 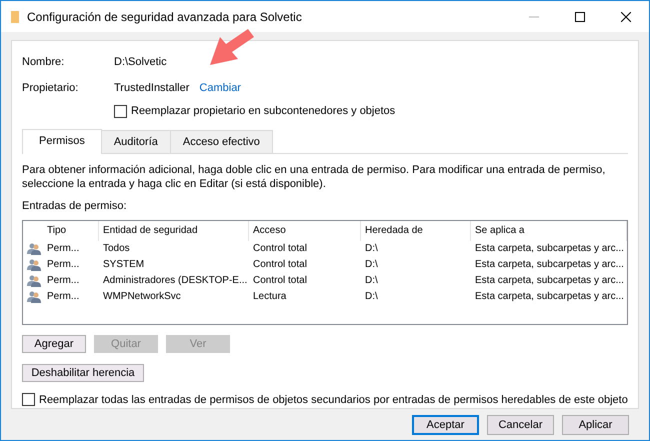 What do you see at coordinates (124, 265) in the screenshot?
I see `table-cell-text: SYSTEM` at bounding box center [124, 265].